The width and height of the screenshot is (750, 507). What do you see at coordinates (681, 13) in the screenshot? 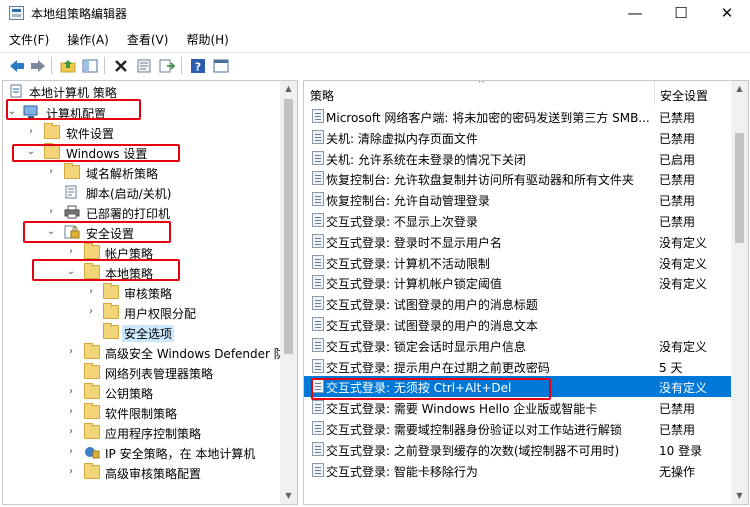
I see `maximize-button: ☐` at bounding box center [681, 13].